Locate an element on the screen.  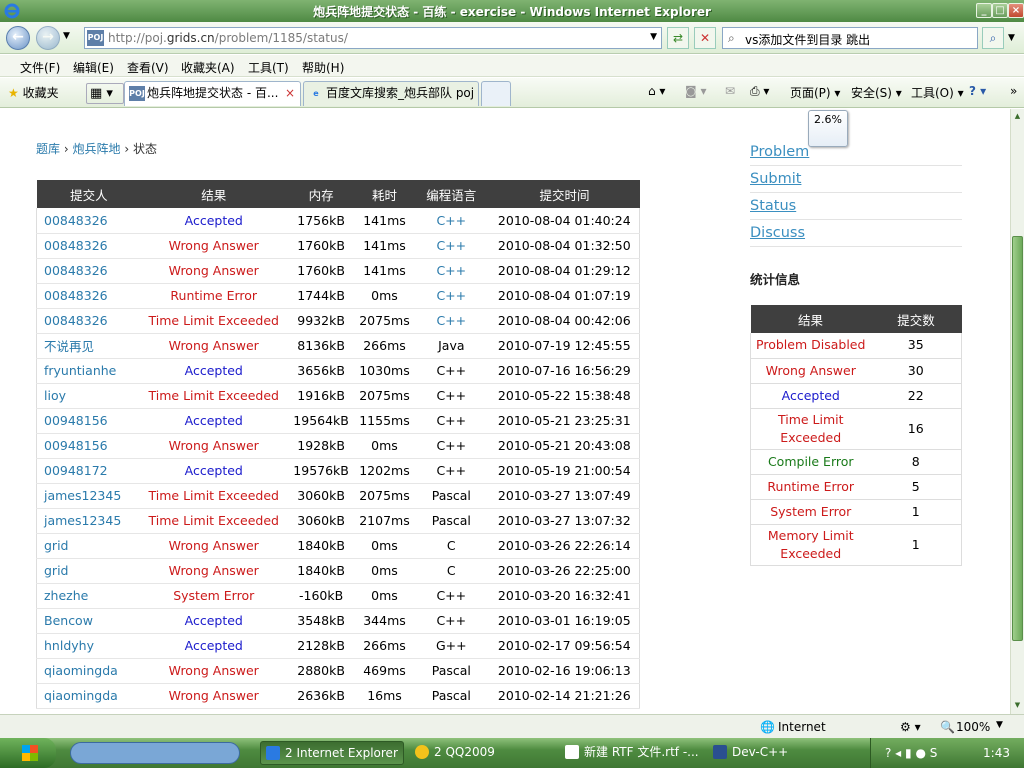
submitter-cell: zhezhe is located at coordinates (89, 596).